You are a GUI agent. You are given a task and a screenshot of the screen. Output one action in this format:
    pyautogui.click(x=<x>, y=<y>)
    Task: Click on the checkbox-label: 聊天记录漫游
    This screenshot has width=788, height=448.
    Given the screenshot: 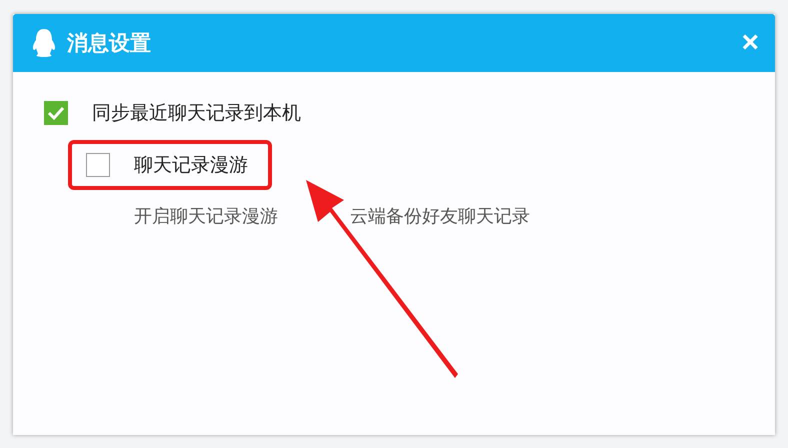 What is the action you would take?
    pyautogui.click(x=191, y=165)
    